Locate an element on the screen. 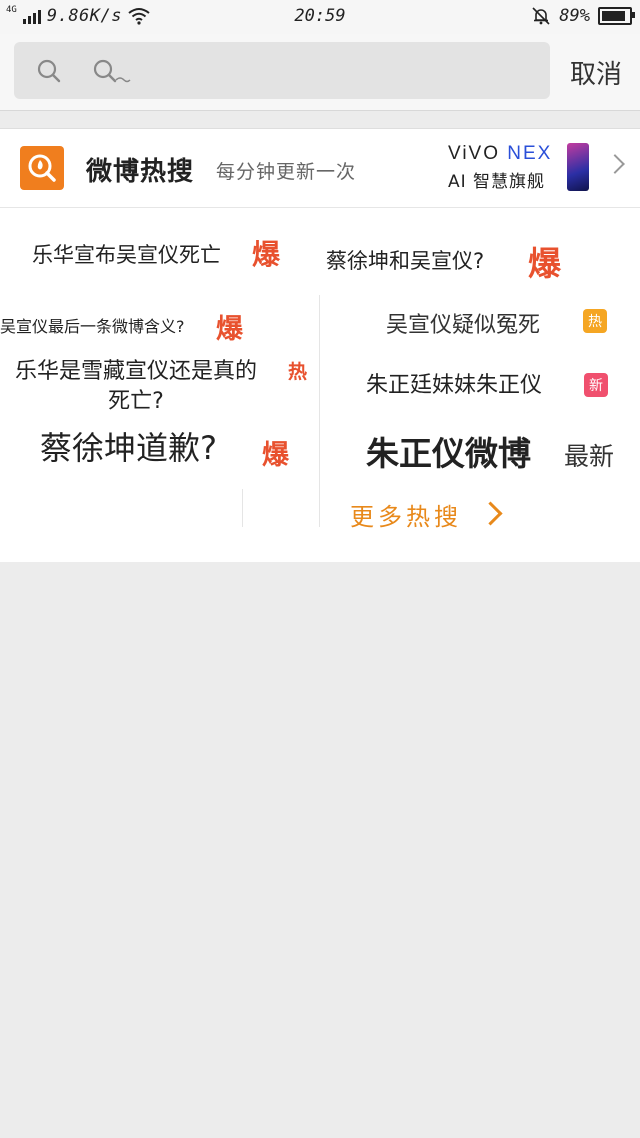 The height and width of the screenshot is (1138, 640). battery-percent: 89% is located at coordinates (574, 16).